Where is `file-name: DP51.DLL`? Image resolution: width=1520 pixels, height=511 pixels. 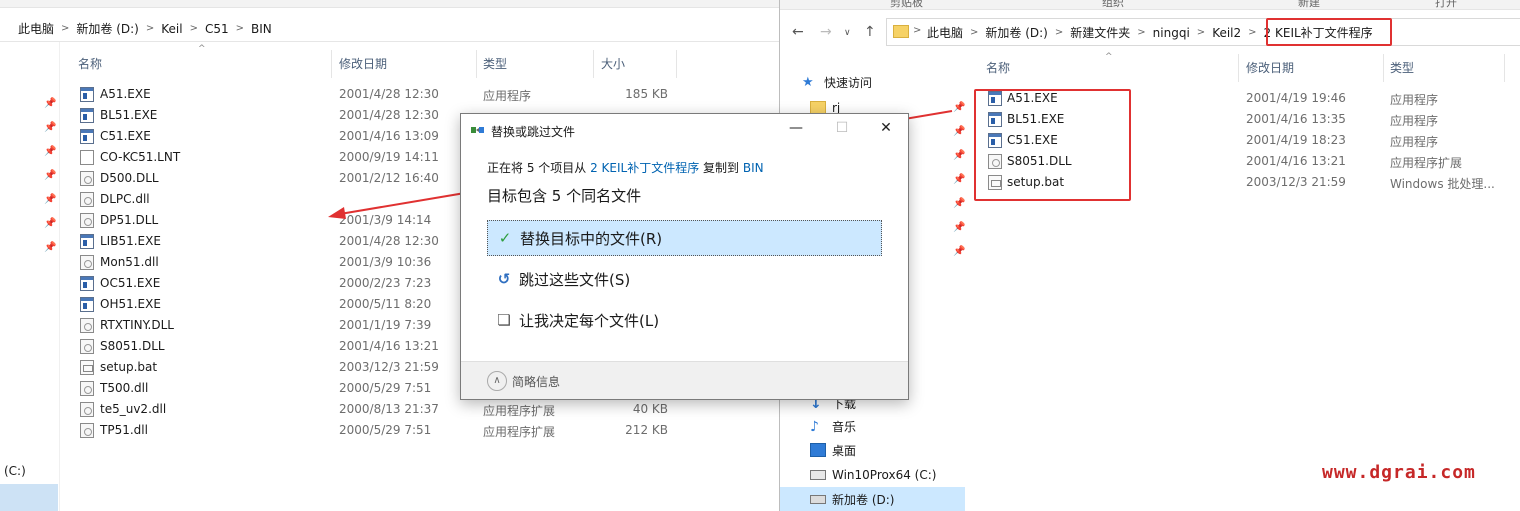 file-name: DP51.DLL is located at coordinates (129, 220).